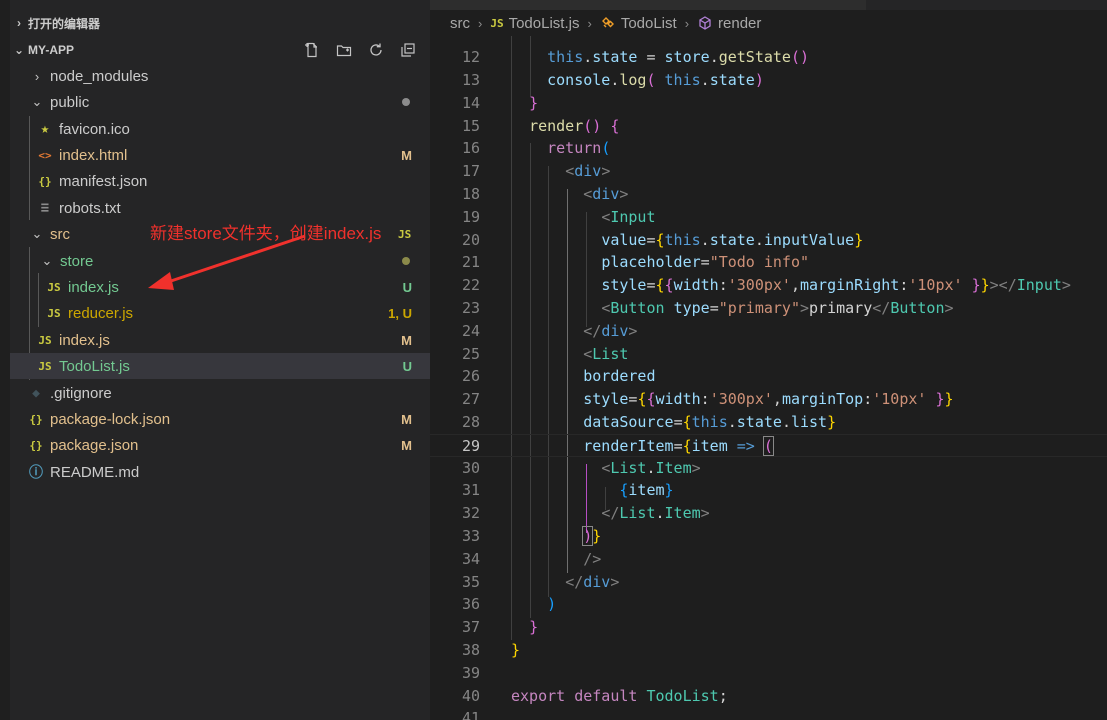 This screenshot has height=720, width=1107. Describe the element at coordinates (768, 604) in the screenshot. I see `code-line: 36 )` at that location.